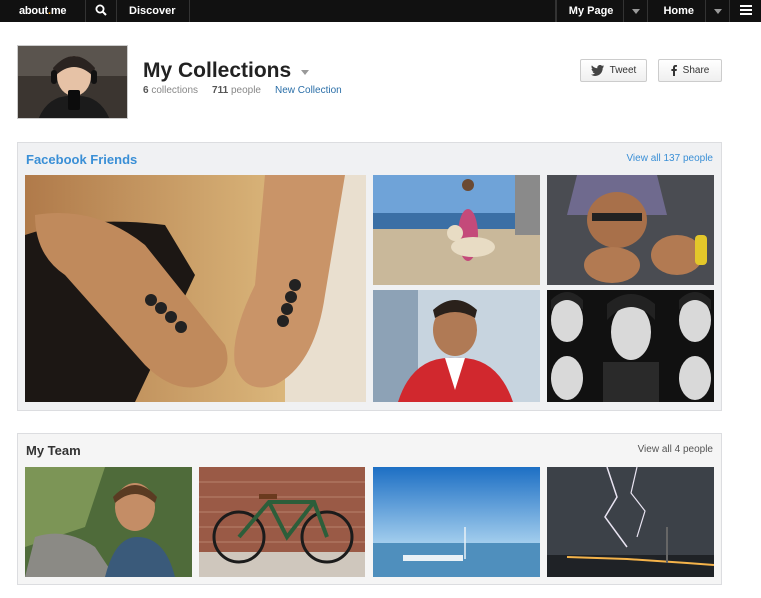  I want to click on member-photo-red-jacket, so click(456, 346).